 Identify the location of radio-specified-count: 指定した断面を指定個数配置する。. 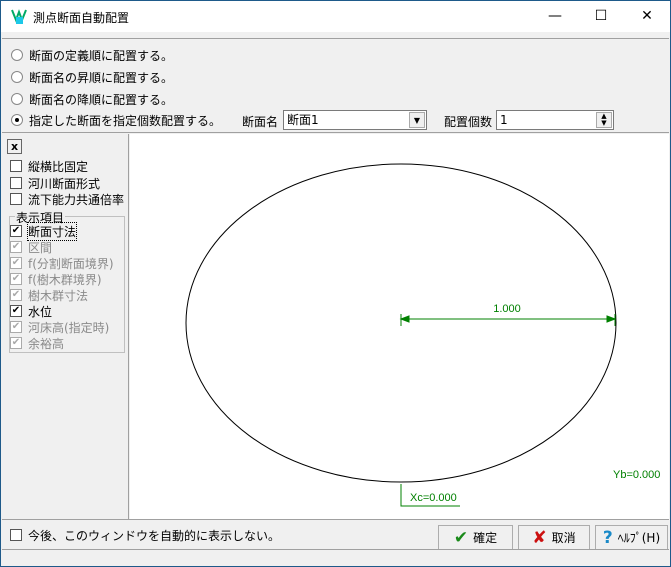
(116, 120).